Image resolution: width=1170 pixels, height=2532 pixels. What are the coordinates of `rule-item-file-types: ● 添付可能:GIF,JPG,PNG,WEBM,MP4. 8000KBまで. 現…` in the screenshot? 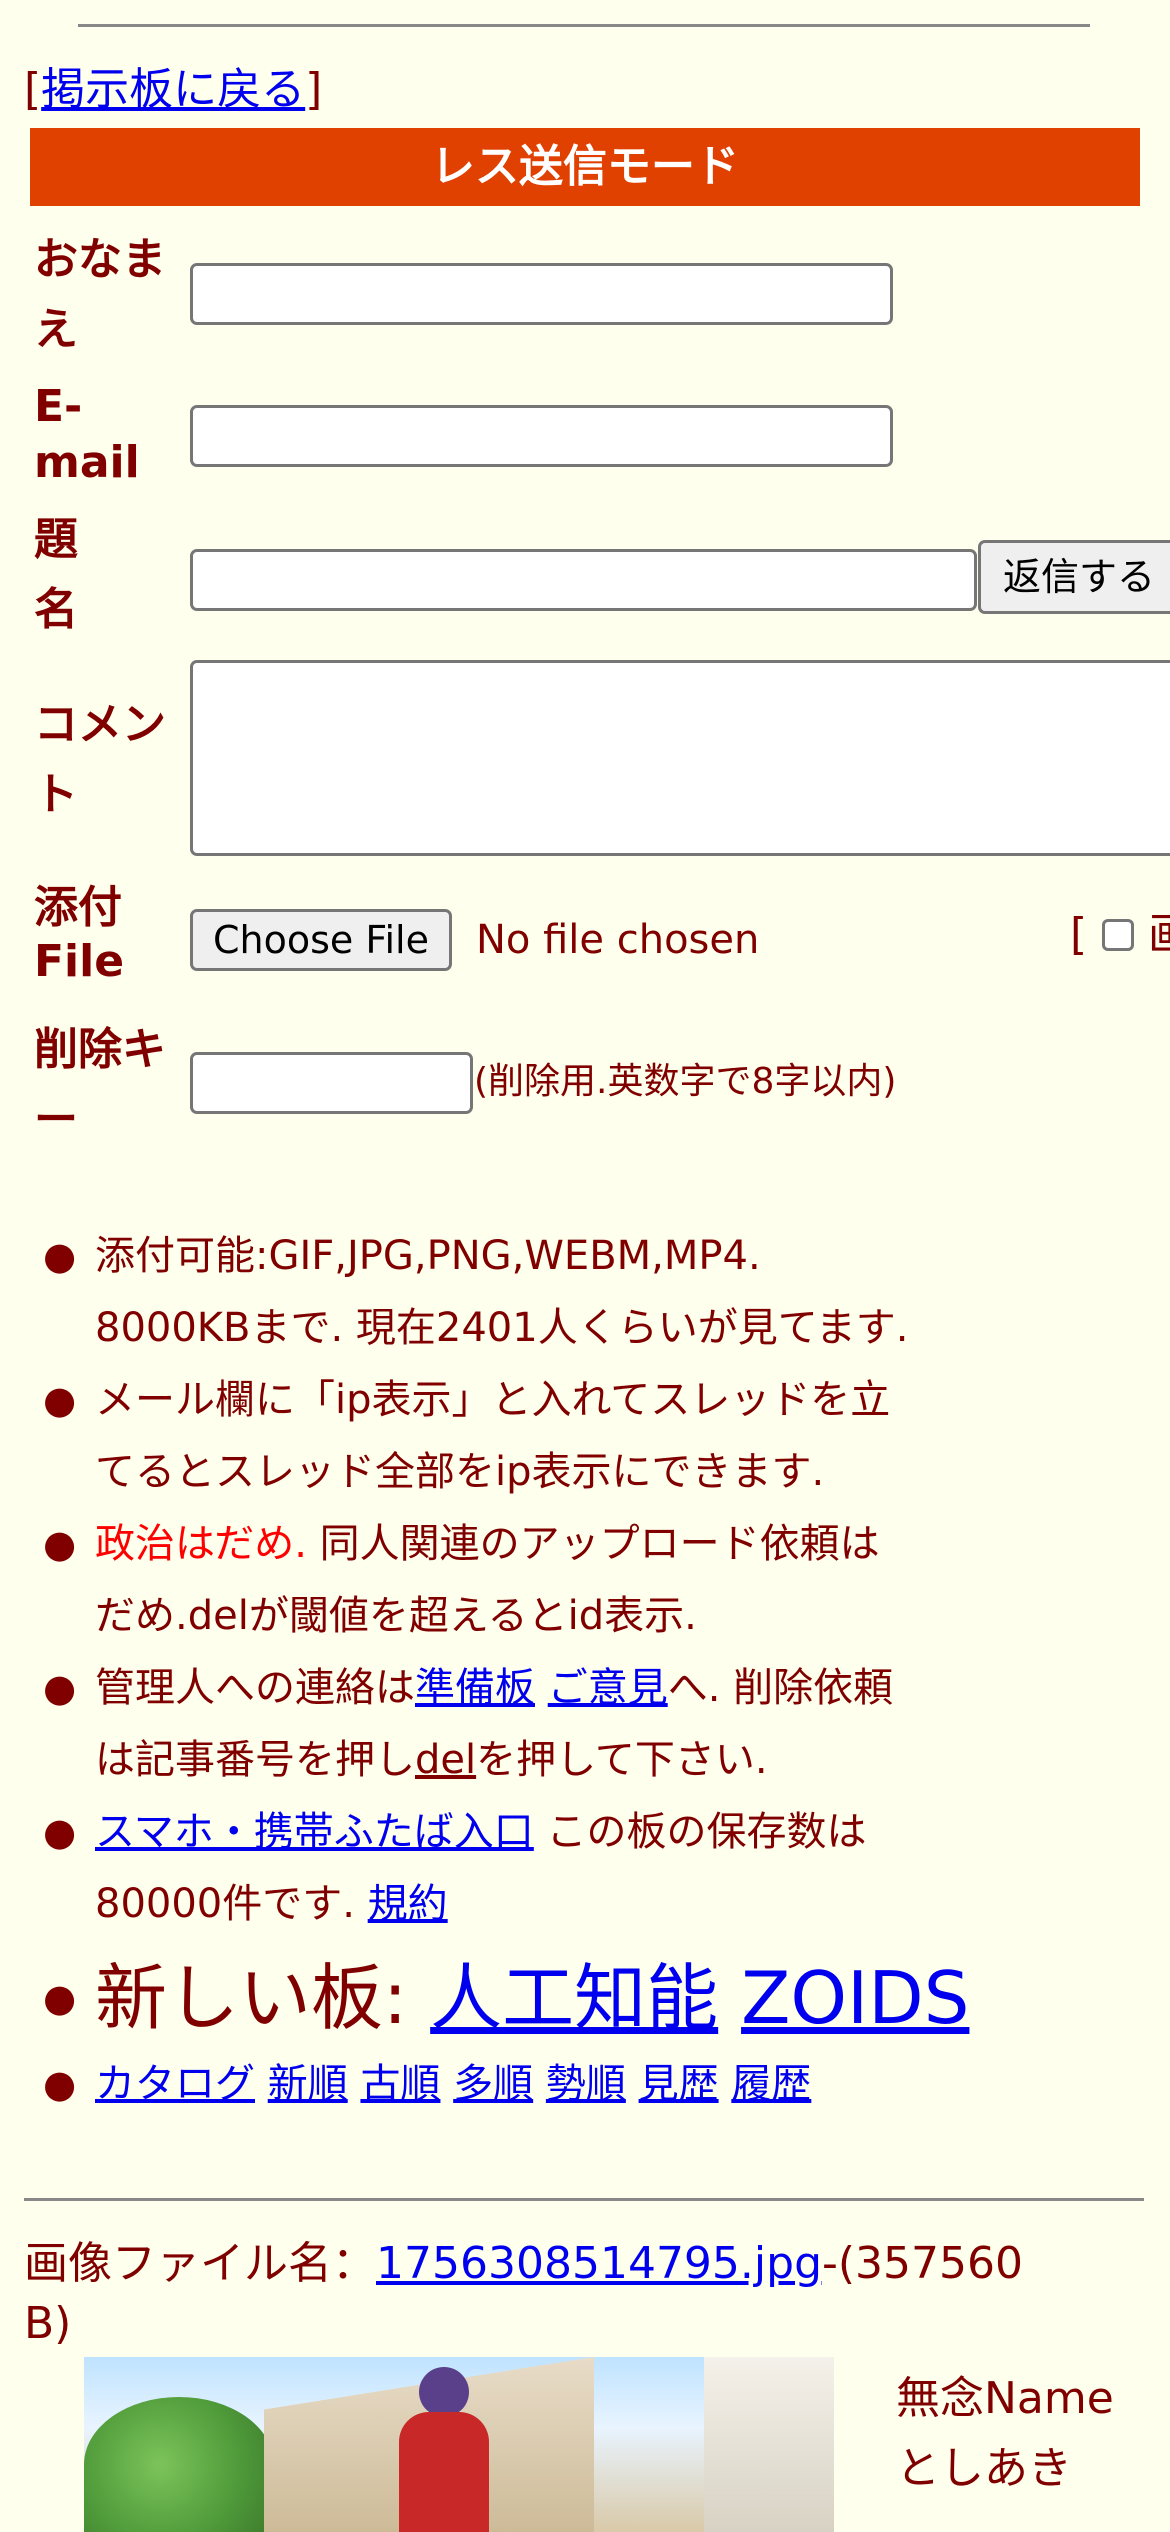 It's located at (599, 1292).